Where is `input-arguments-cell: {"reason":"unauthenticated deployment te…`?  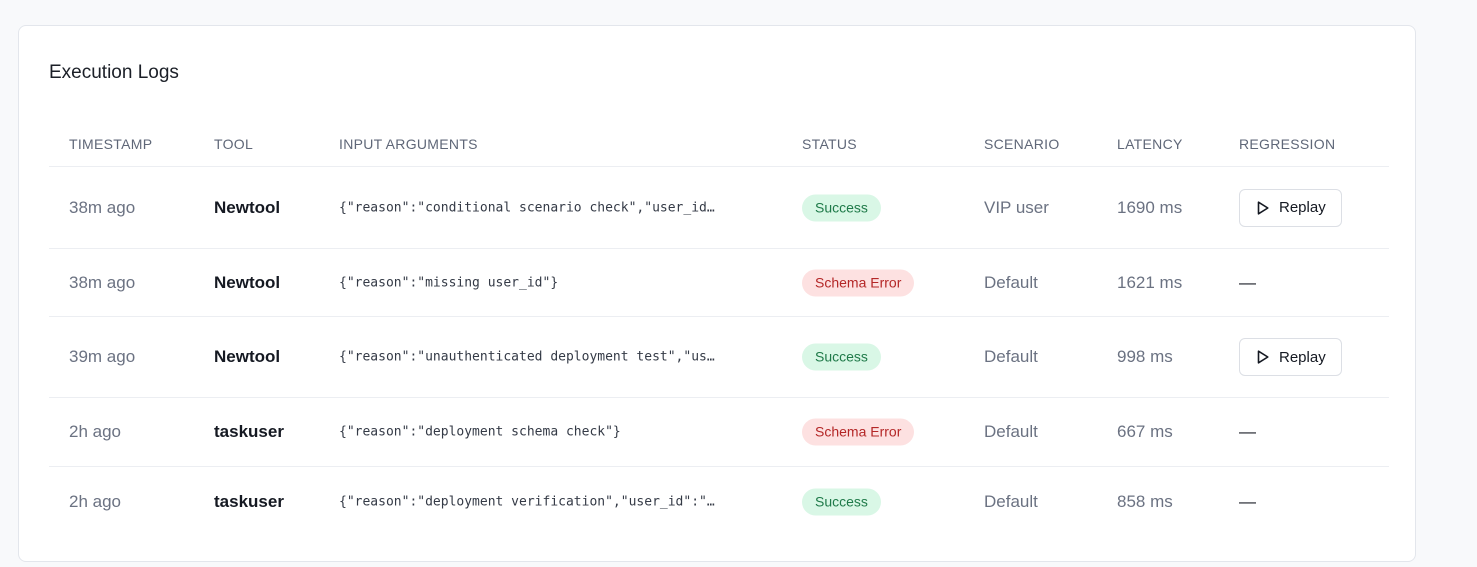 input-arguments-cell: {"reason":"unauthenticated deployment te… is located at coordinates (527, 357).